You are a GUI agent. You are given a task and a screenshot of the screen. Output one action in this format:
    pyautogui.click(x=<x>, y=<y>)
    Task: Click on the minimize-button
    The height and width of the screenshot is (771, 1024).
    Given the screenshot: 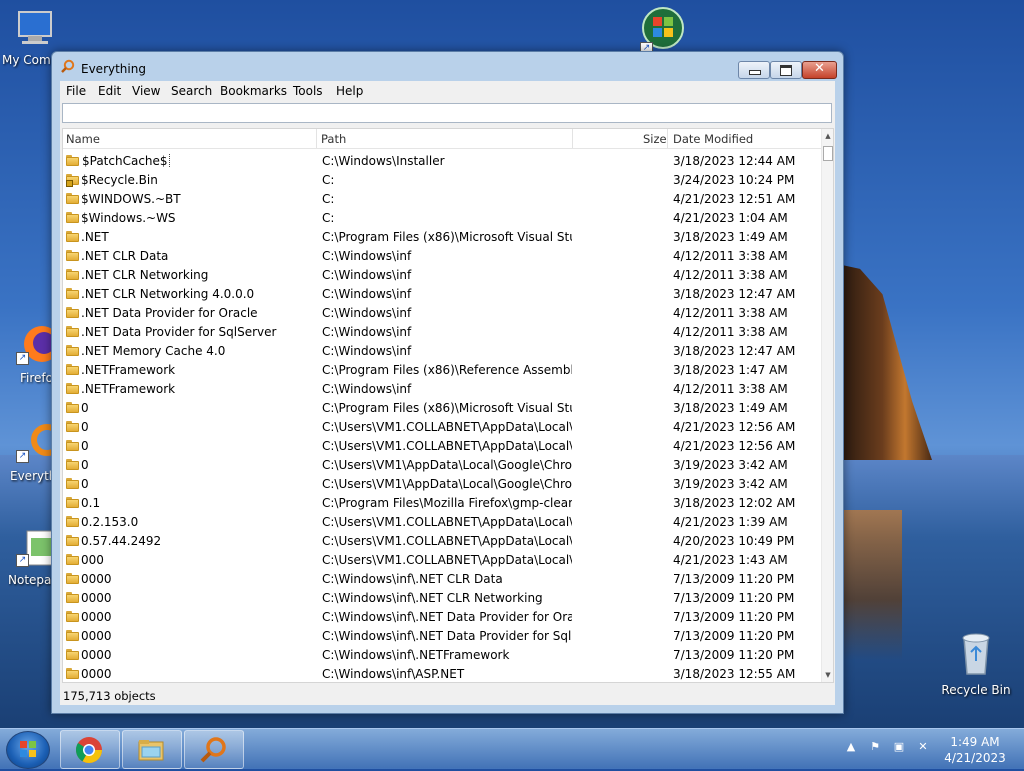 What is the action you would take?
    pyautogui.click(x=754, y=70)
    